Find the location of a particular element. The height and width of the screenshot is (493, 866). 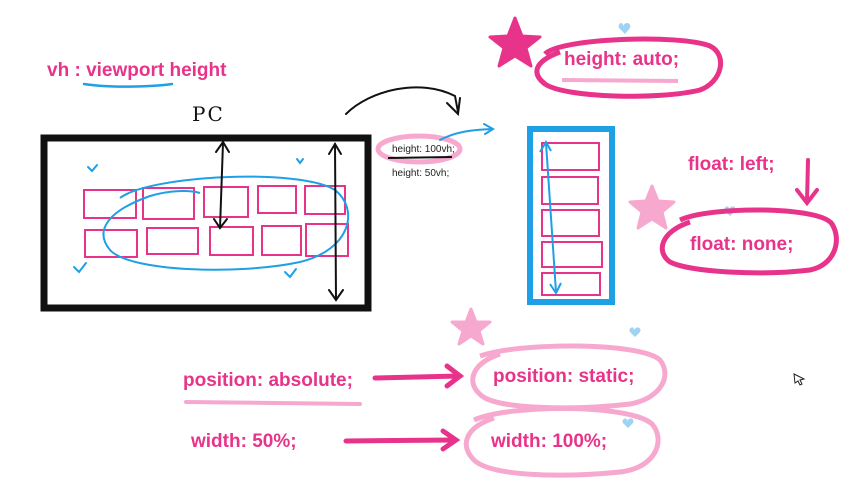

half-height-arrow is located at coordinates (221, 185).